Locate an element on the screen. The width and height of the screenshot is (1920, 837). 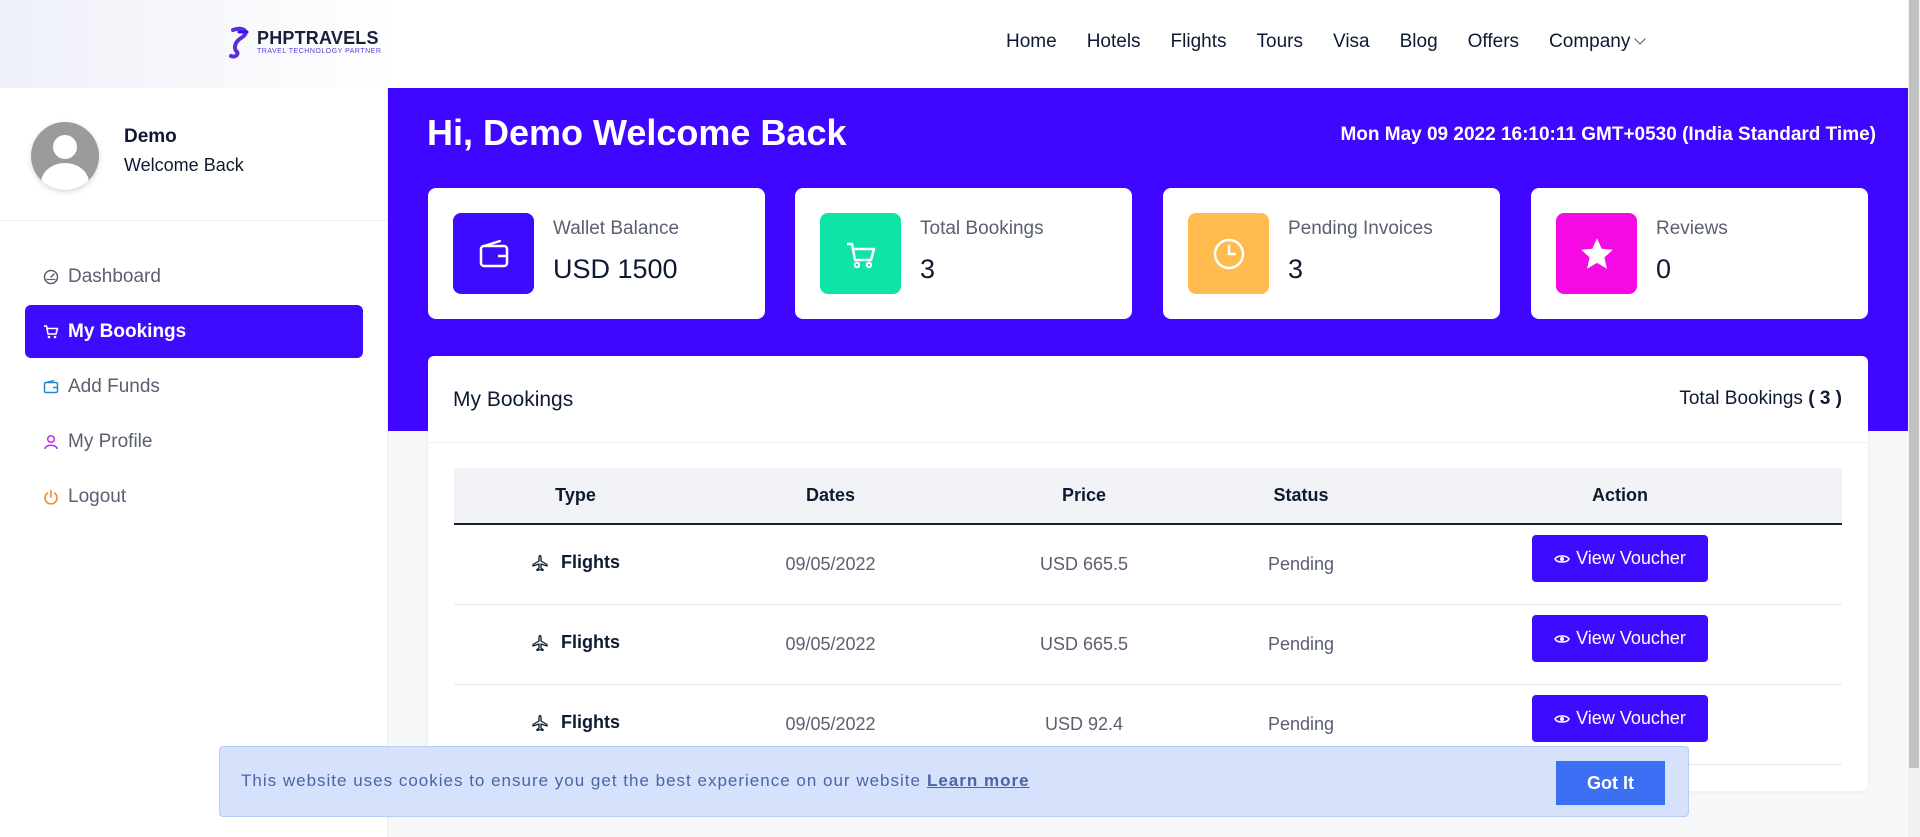
booking-price: USD 92.4 is located at coordinates (1084, 724).